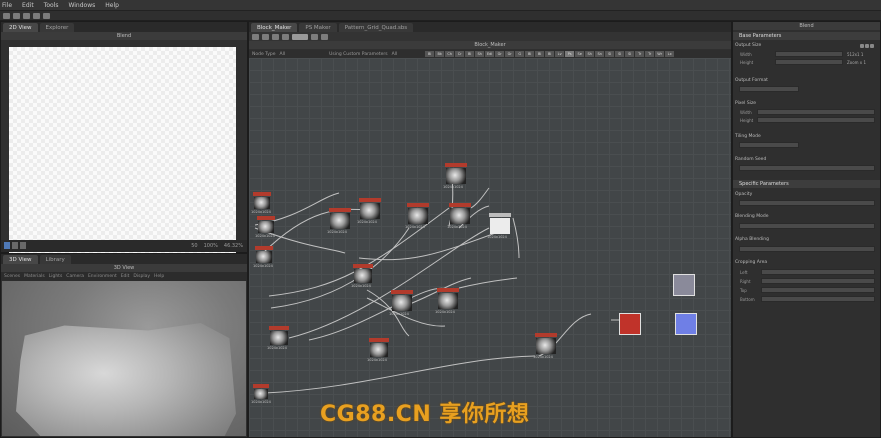 This screenshot has width=881, height=438. I want to click on filter-chip: Lx, so click(670, 54).